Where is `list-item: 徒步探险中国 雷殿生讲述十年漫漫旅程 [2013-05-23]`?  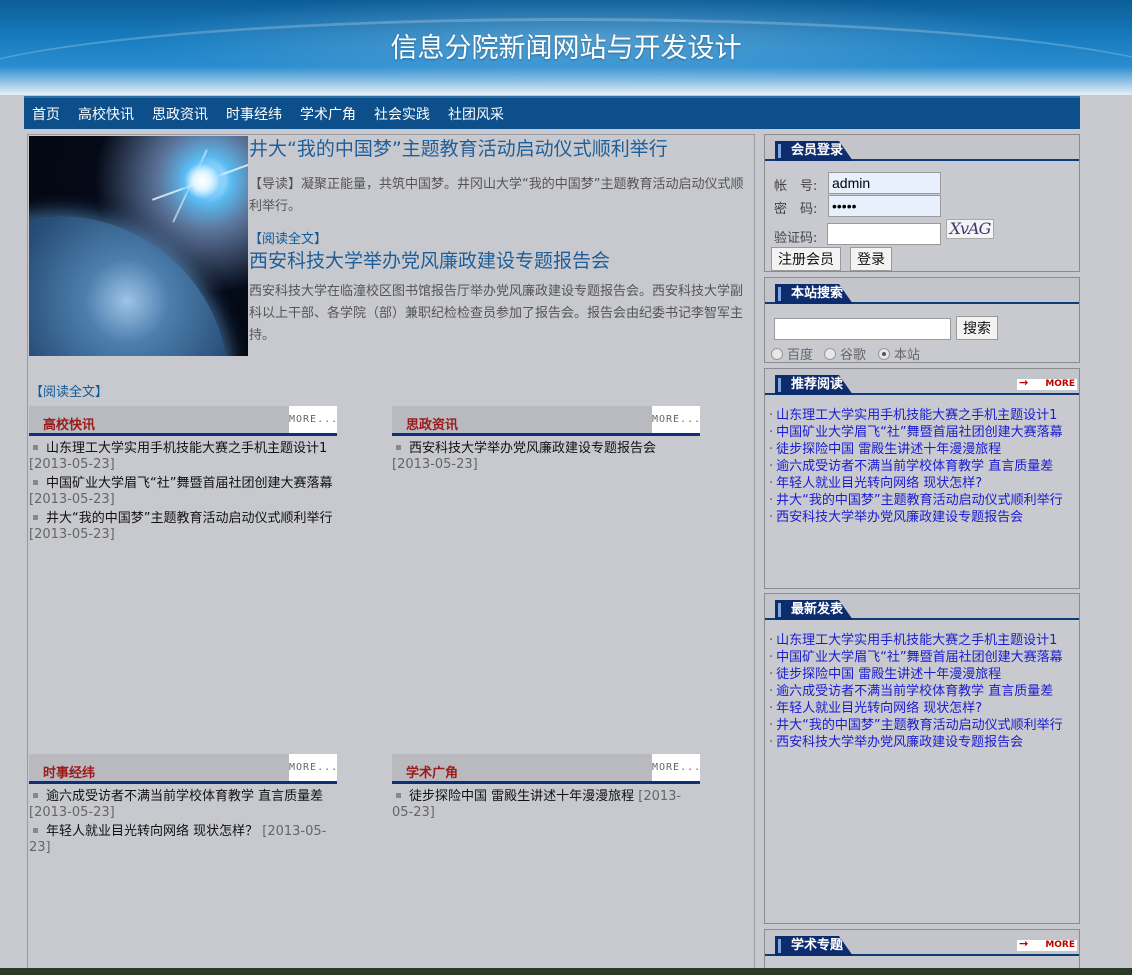 list-item: 徒步探险中国 雷殿生讲述十年漫漫旅程 [2013-05-23] is located at coordinates (546, 805).